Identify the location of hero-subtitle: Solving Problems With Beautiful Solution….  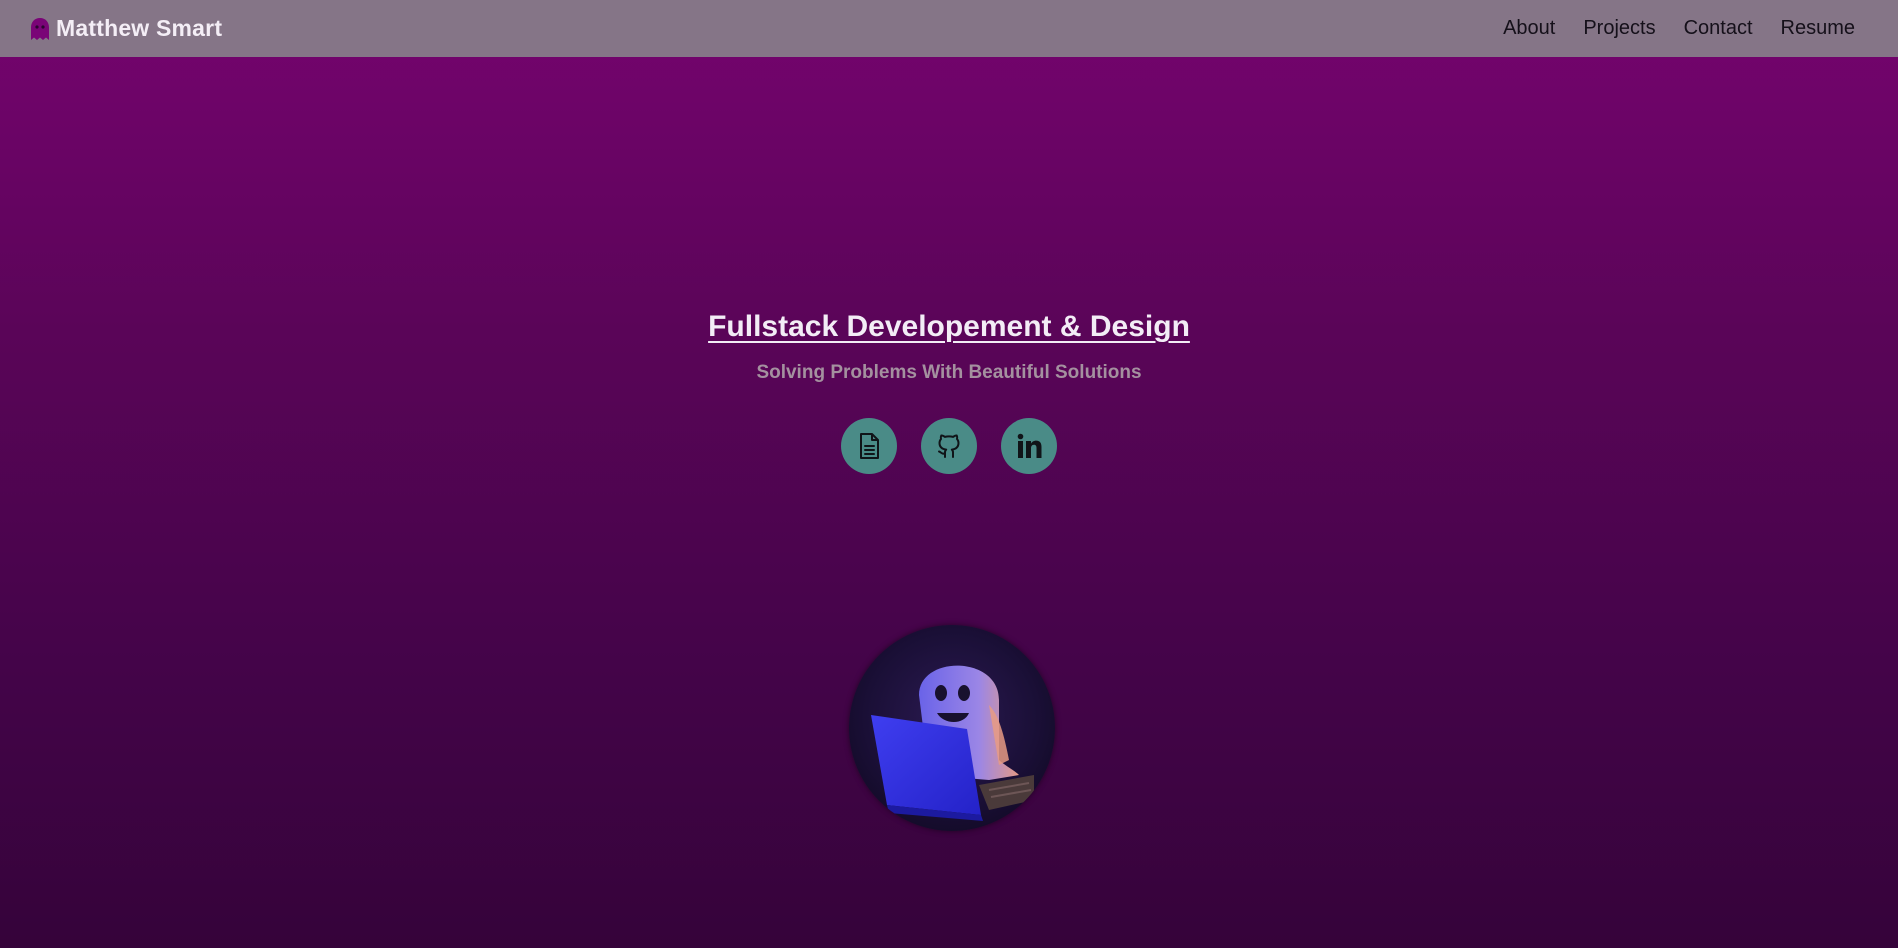
(949, 372).